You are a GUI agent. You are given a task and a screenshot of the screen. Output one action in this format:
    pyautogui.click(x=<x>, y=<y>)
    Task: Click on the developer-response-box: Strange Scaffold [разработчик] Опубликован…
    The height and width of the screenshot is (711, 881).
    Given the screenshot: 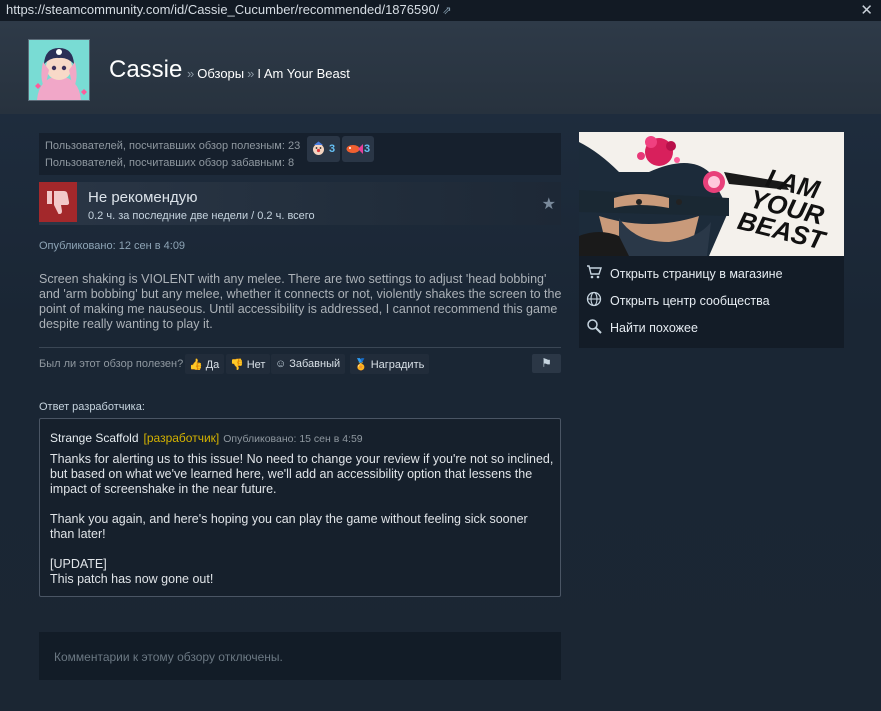 What is the action you would take?
    pyautogui.click(x=300, y=507)
    